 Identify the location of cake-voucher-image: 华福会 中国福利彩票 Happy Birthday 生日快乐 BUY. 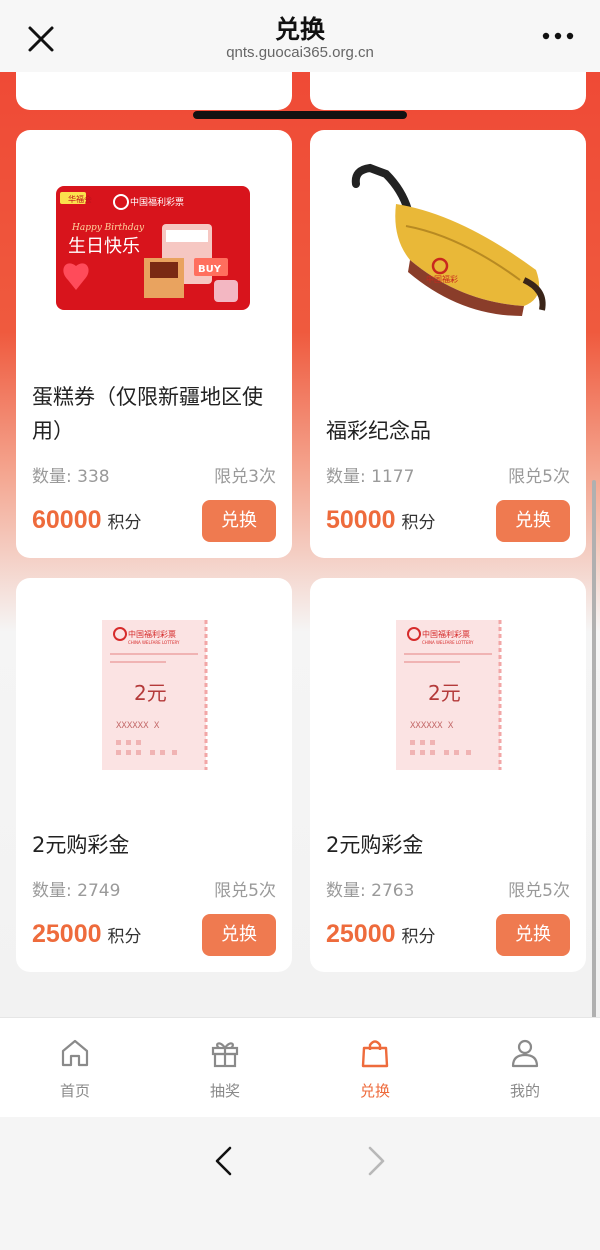
(153, 248).